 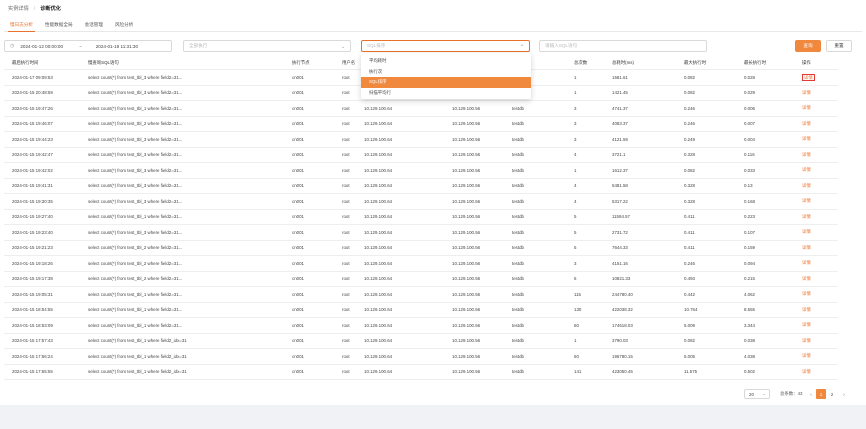 What do you see at coordinates (343, 46) in the screenshot?
I see `chevron-down-icon: ⌄` at bounding box center [343, 46].